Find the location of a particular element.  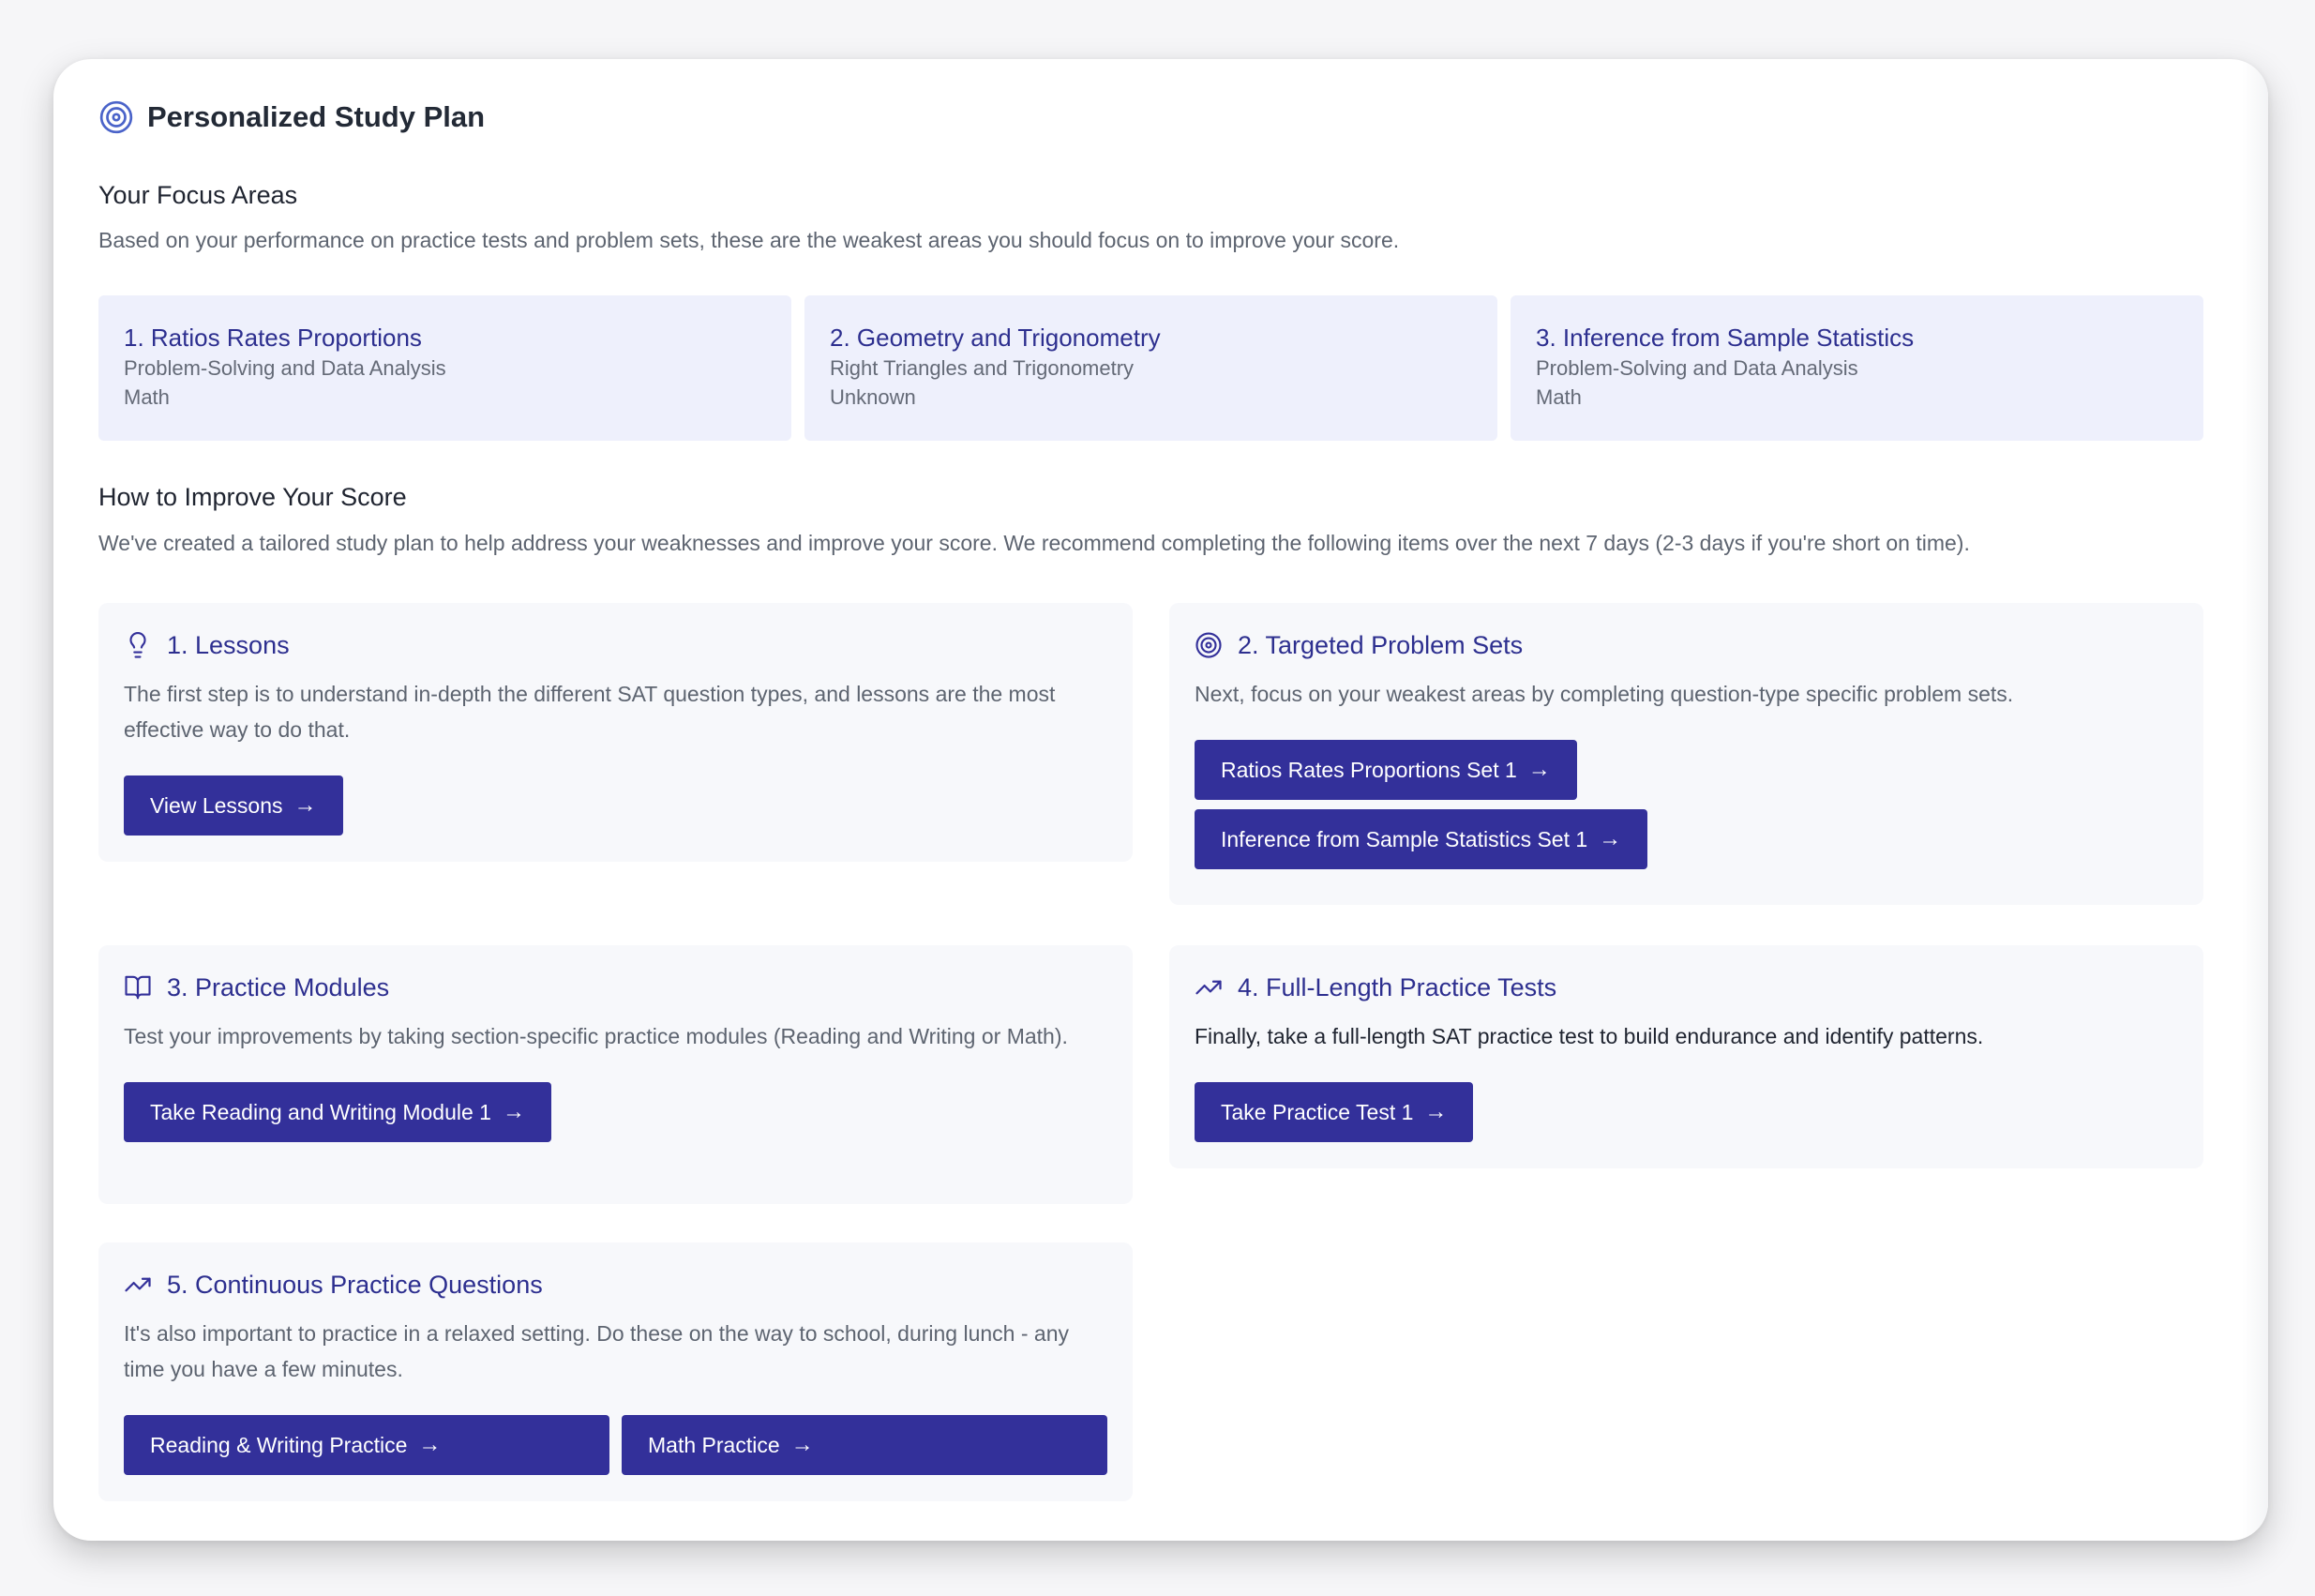

focus-areas-heading: Your Focus Areas is located at coordinates (198, 195).